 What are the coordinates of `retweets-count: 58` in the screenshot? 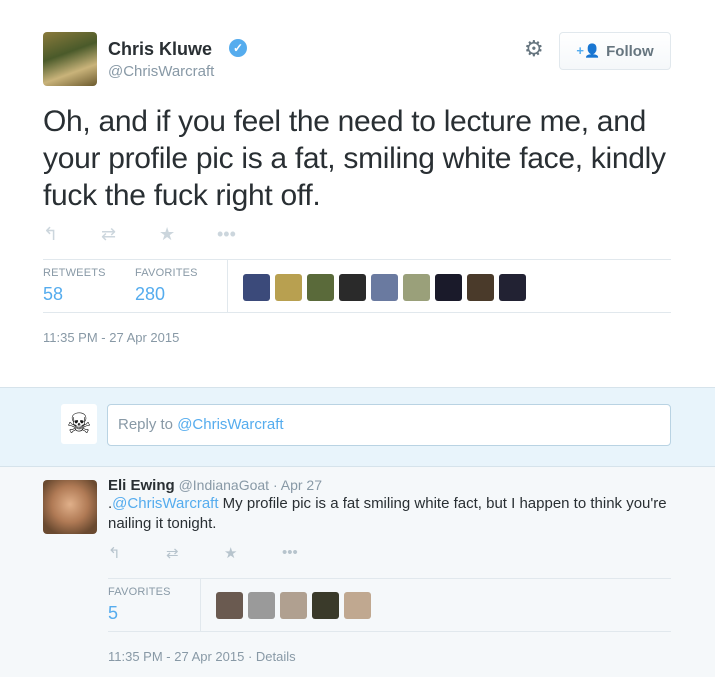 It's located at (53, 294).